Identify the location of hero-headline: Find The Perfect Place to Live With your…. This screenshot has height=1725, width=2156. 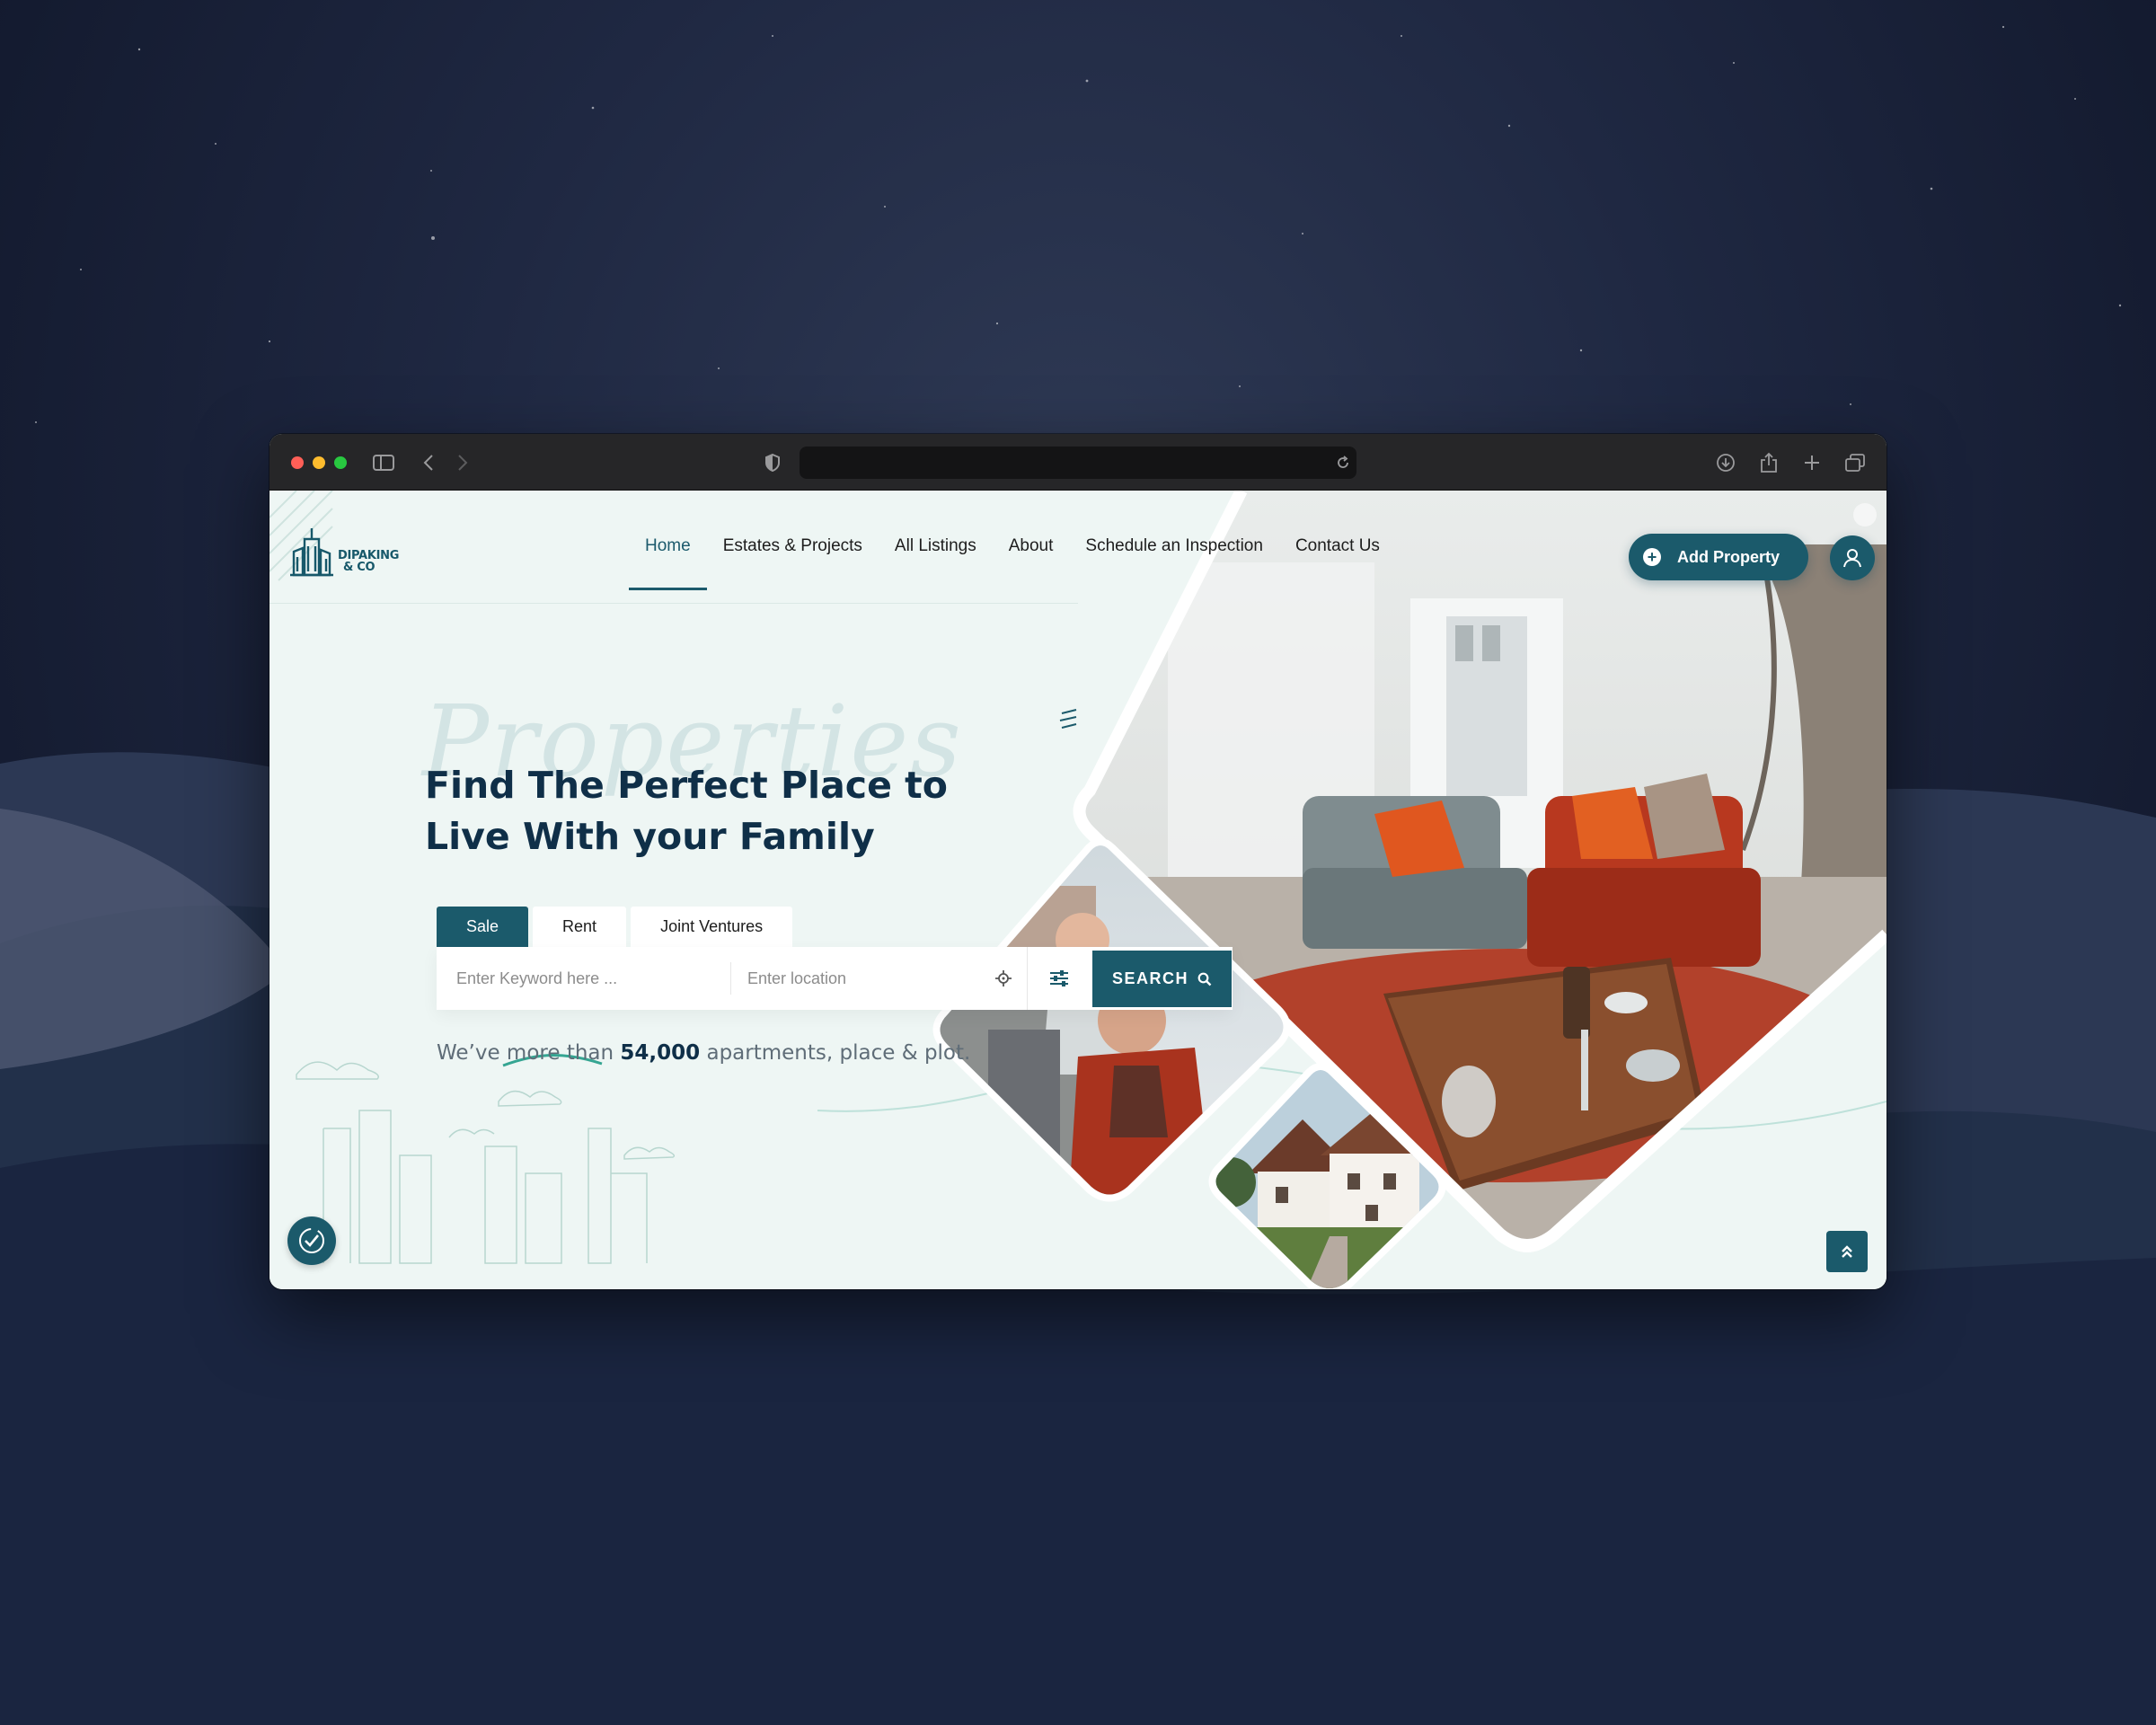
(703, 811).